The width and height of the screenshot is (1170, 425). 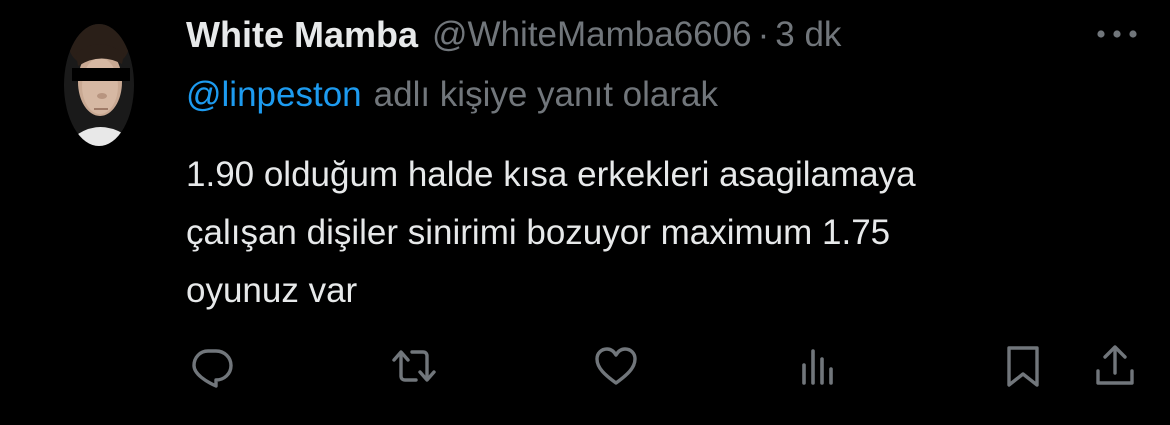 I want to click on timestamp: 3 dk, so click(x=808, y=35).